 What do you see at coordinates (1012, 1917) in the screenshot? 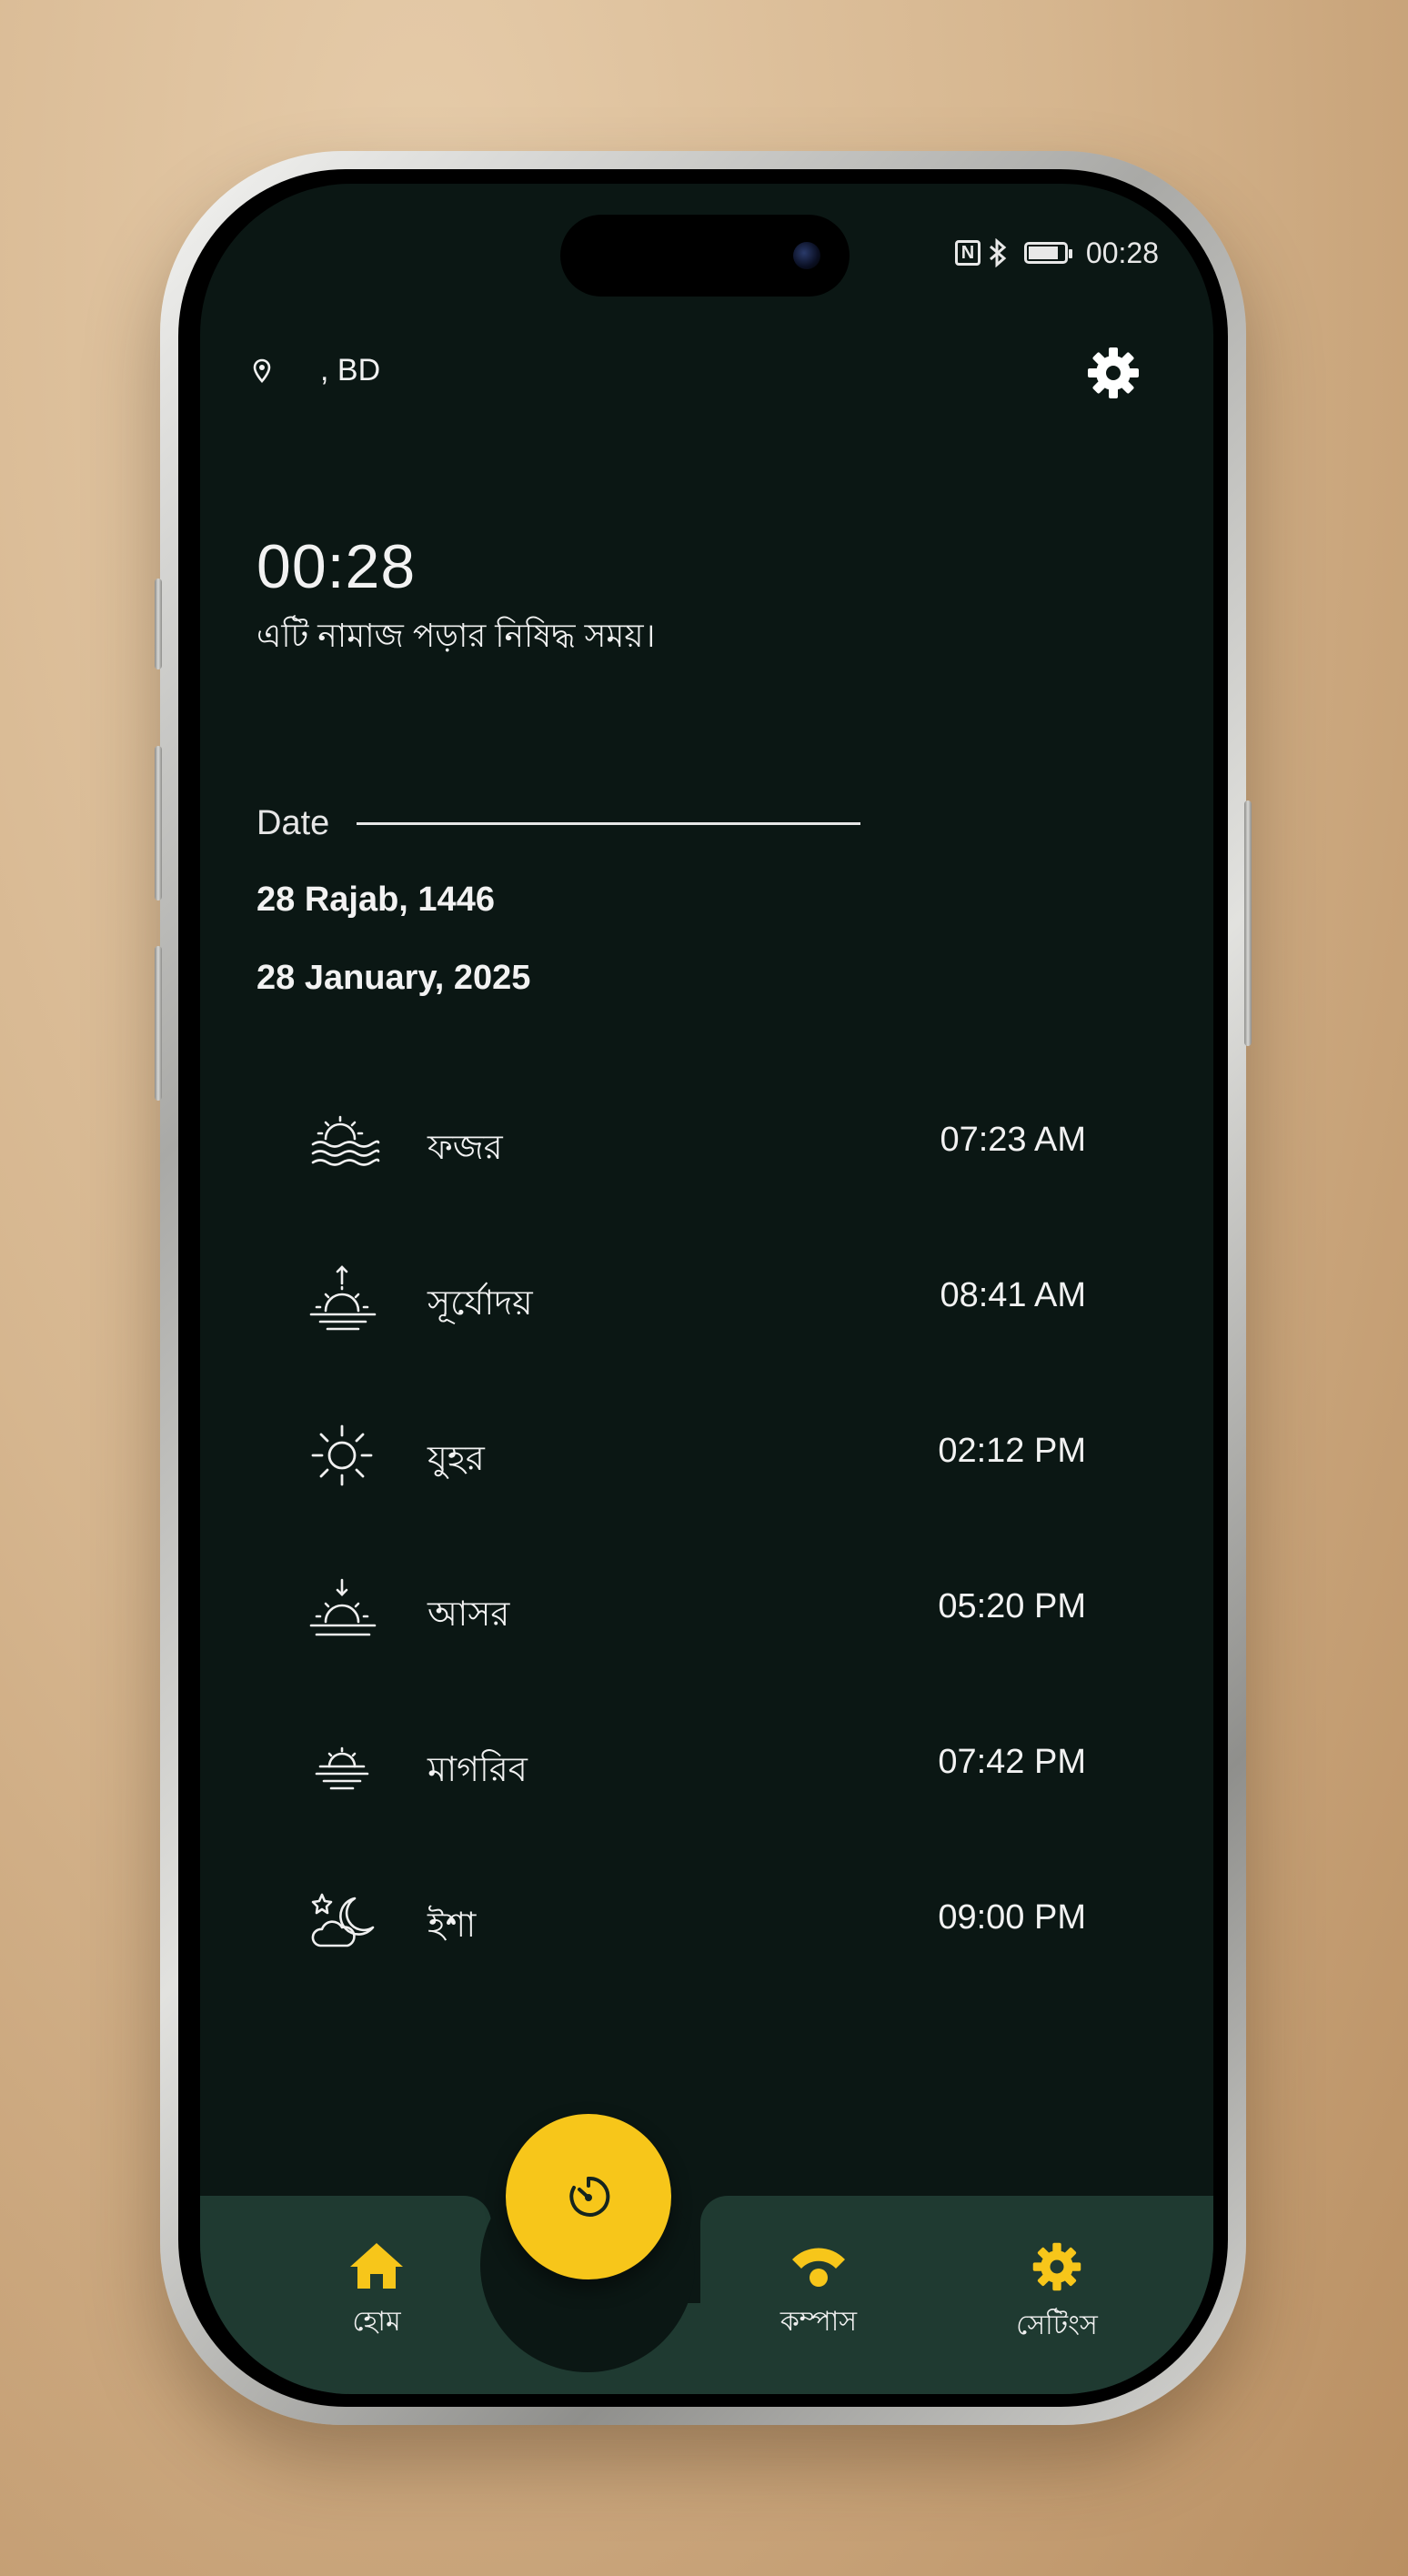
I see `prayer-time: 09:00 PM` at bounding box center [1012, 1917].